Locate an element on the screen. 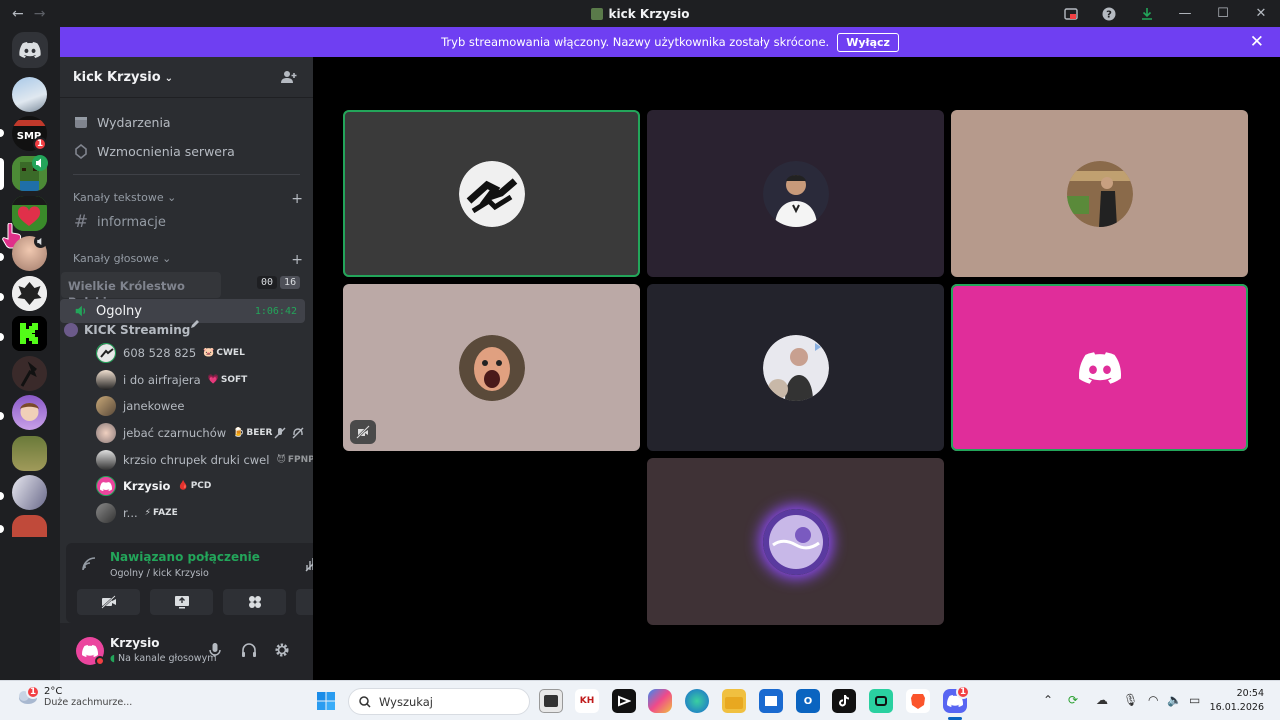  minimize-icon: — is located at coordinates (1185, 13).